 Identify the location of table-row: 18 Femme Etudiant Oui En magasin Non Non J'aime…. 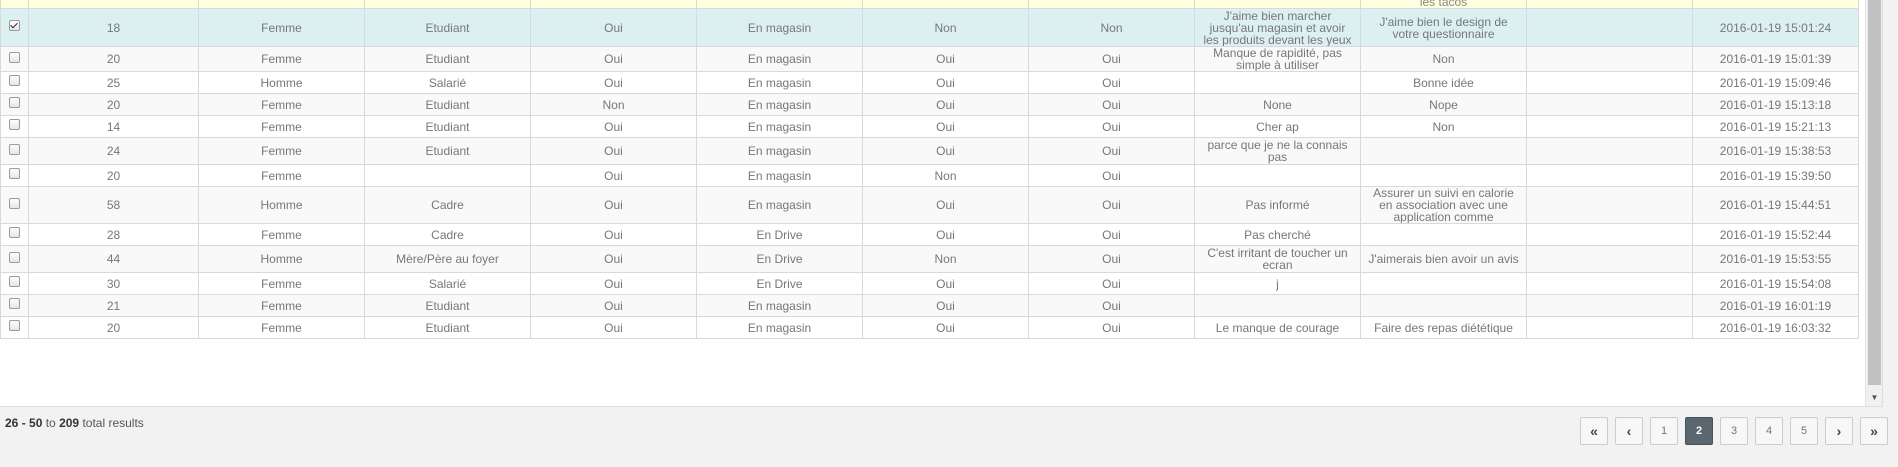
(941, 27).